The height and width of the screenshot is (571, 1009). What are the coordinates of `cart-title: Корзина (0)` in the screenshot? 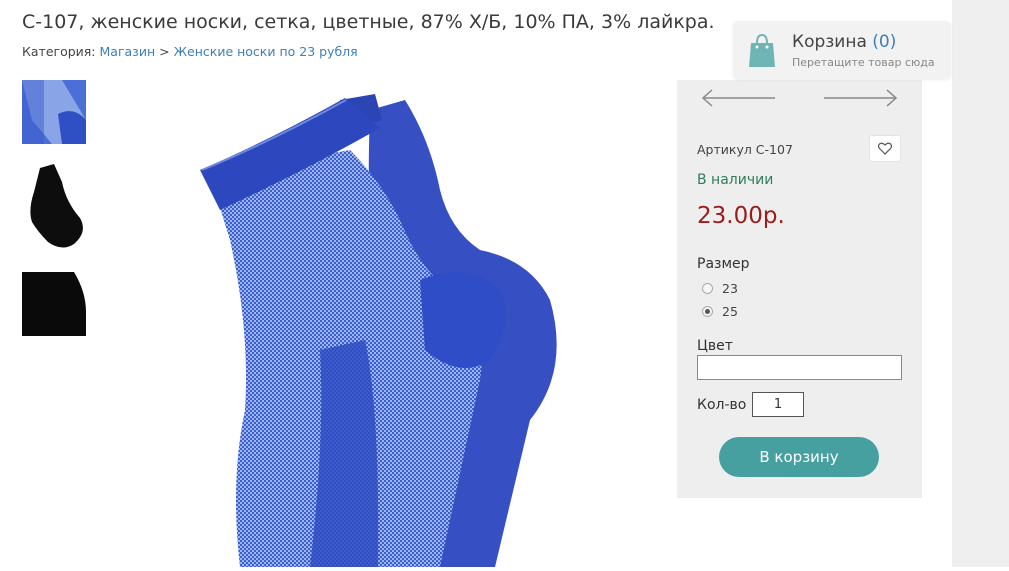 It's located at (844, 42).